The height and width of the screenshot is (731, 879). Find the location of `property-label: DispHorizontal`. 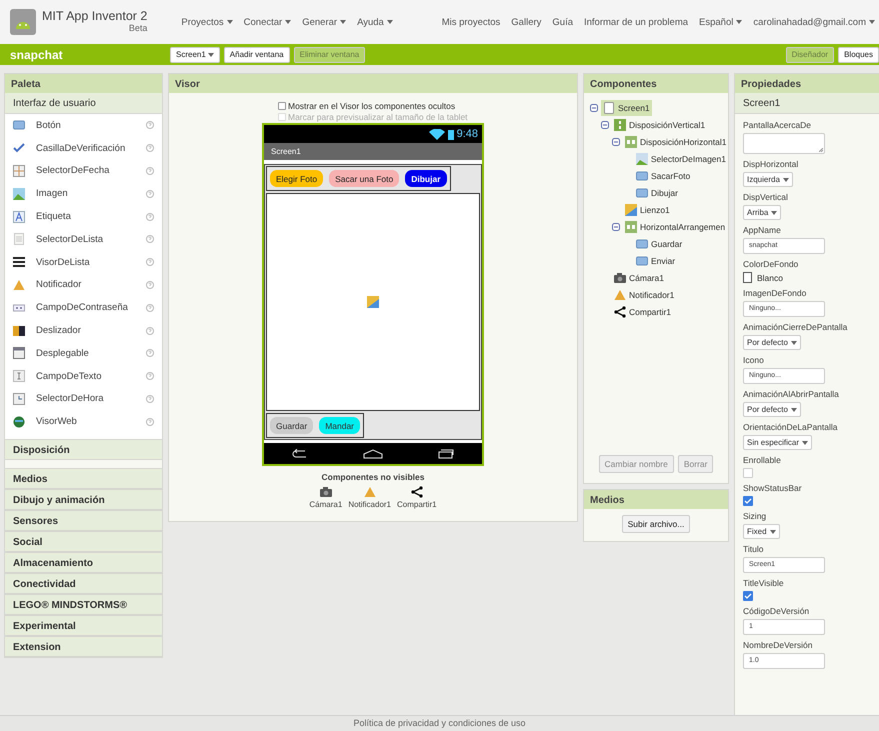

property-label: DispHorizontal is located at coordinates (770, 164).